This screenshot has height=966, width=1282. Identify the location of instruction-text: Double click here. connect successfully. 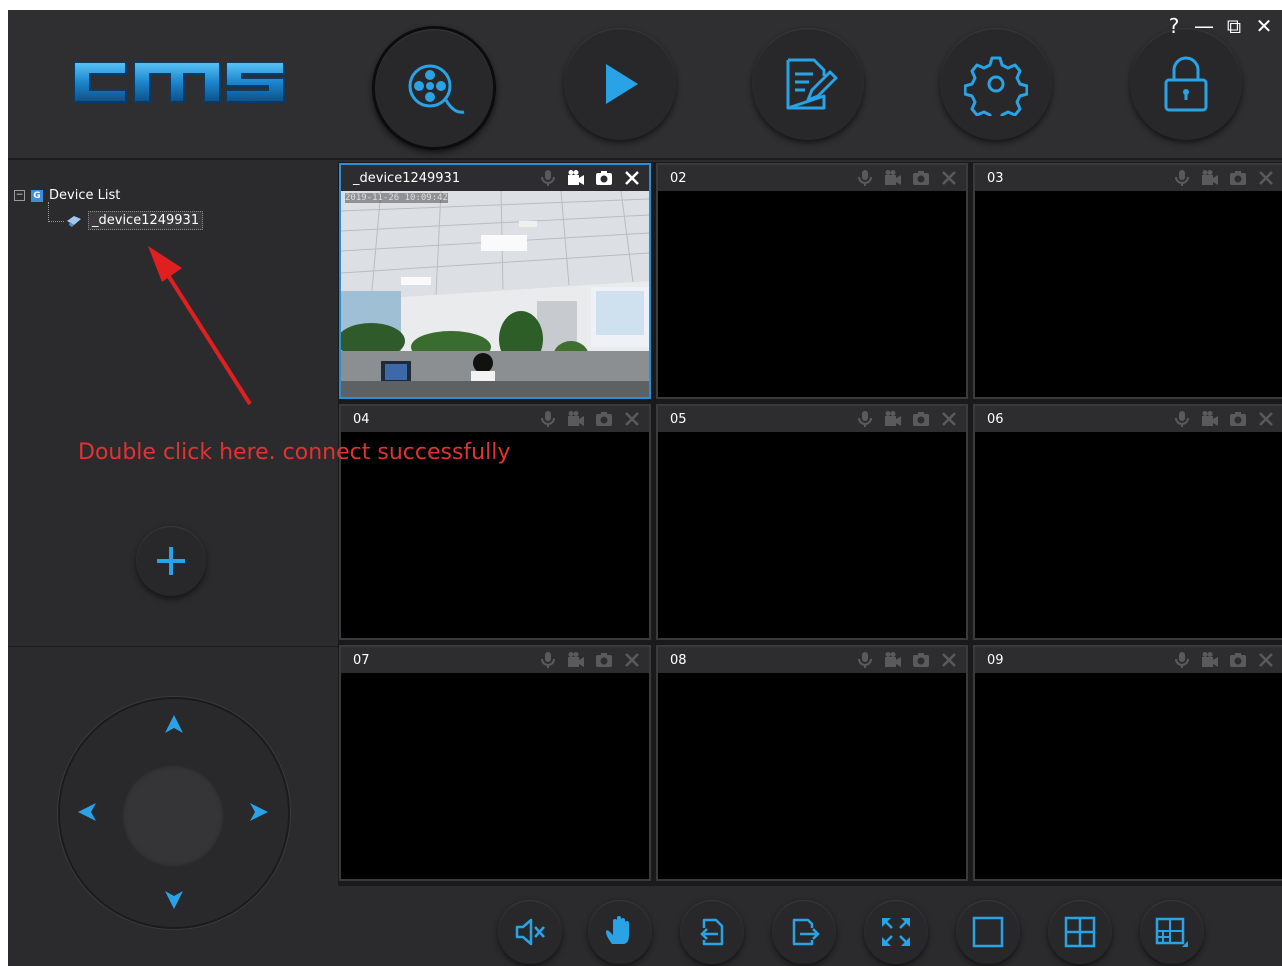
(294, 452).